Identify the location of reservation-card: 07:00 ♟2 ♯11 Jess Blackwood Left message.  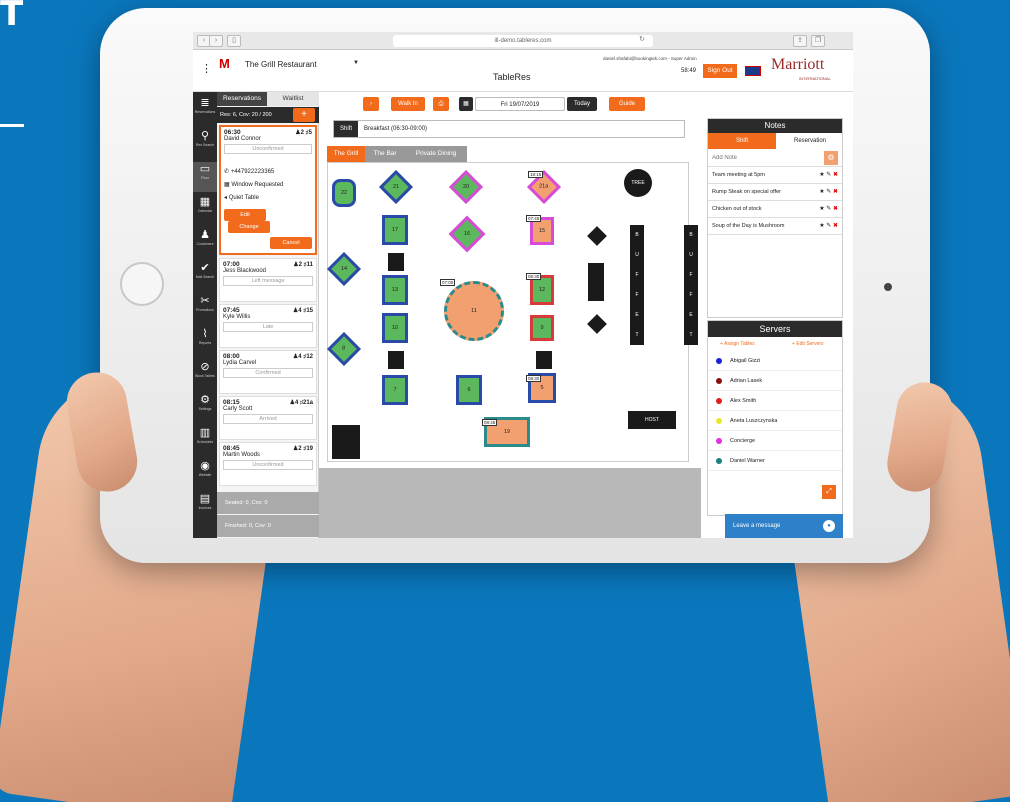
(268, 280).